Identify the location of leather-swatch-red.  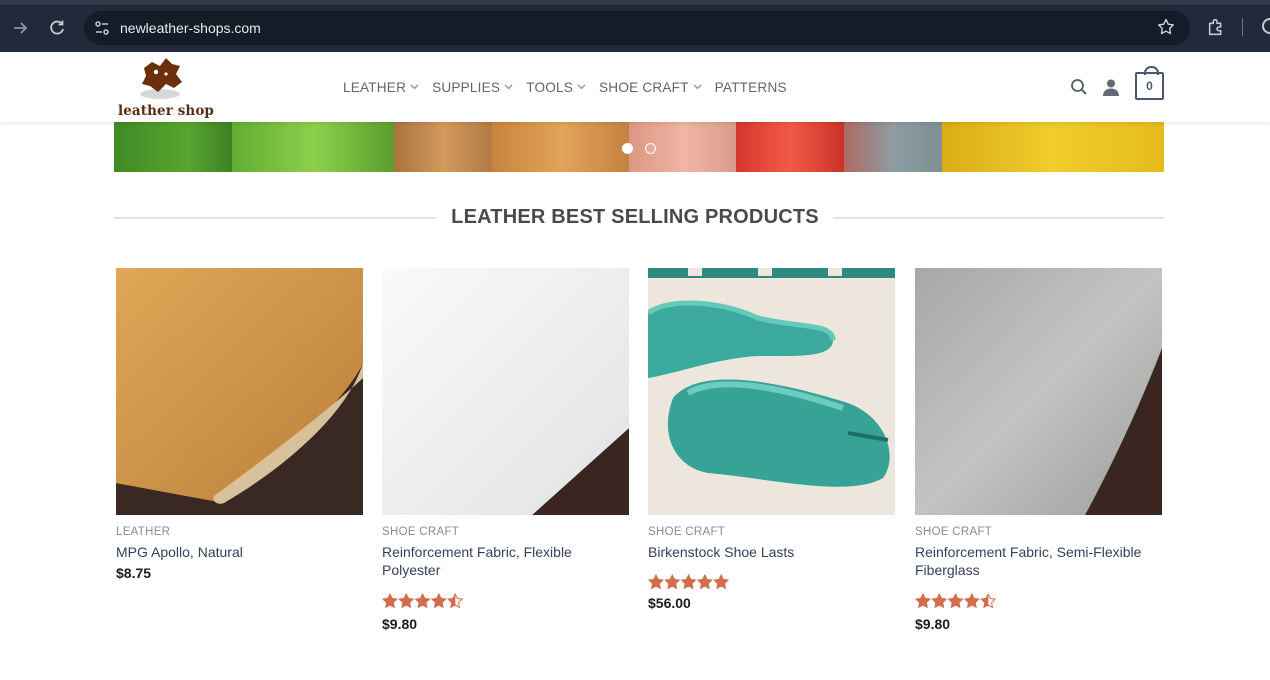
(791, 147).